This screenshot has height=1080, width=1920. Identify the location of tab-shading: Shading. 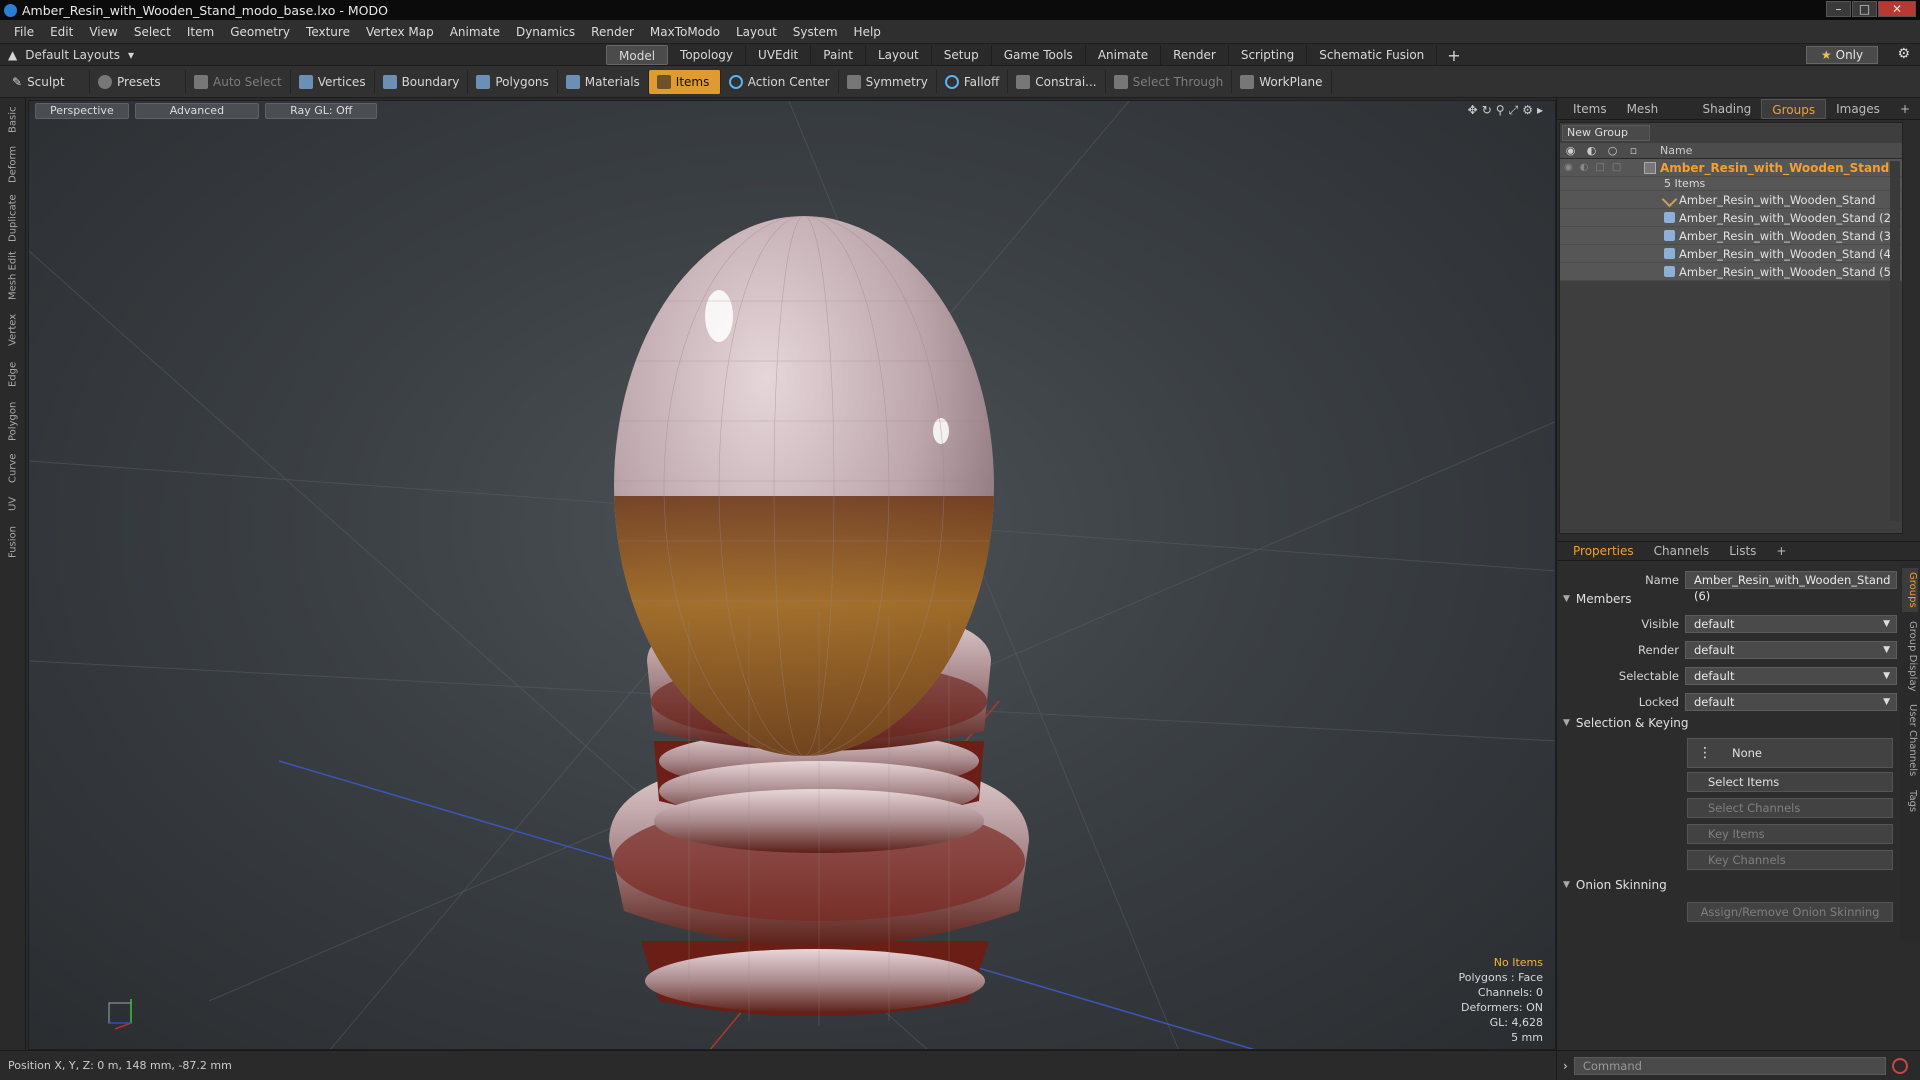
(1727, 109).